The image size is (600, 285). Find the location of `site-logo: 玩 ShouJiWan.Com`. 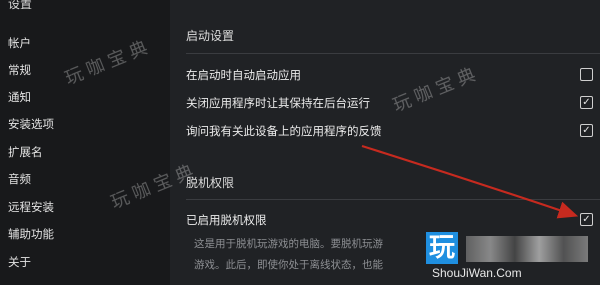

site-logo: 玩 ShouJiWan.Com is located at coordinates (509, 255).